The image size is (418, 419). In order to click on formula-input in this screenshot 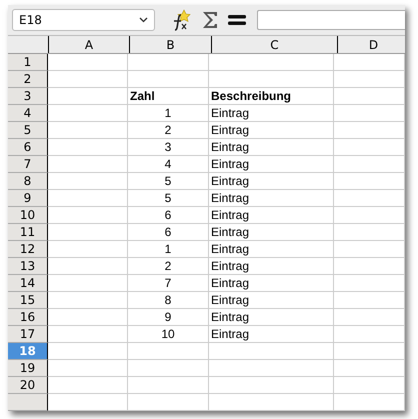, I will do `click(331, 20)`.